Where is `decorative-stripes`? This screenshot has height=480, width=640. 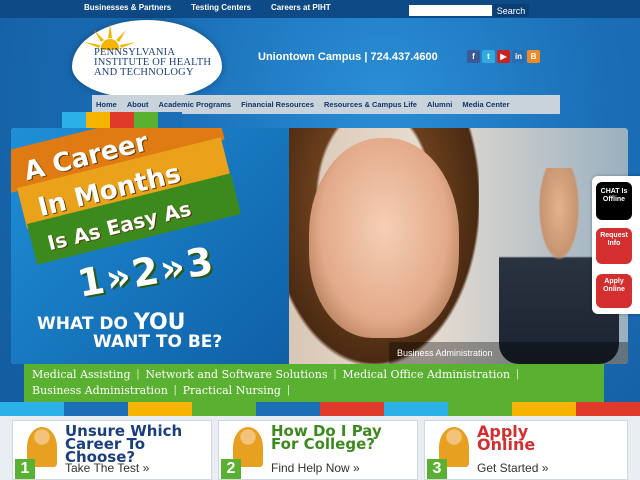 decorative-stripes is located at coordinates (122, 120).